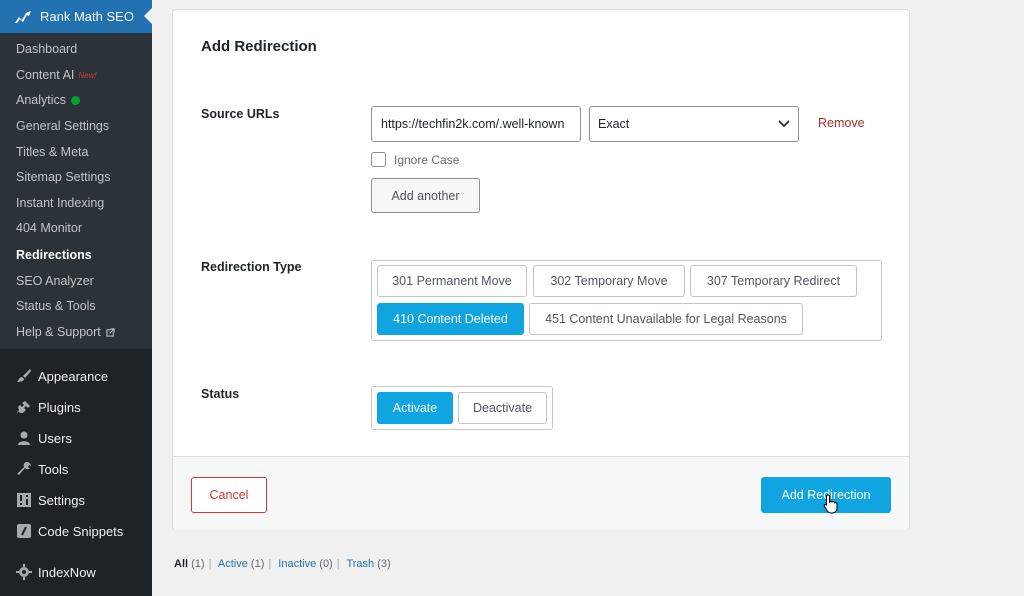  What do you see at coordinates (784, 124) in the screenshot?
I see `chevron-down-icon` at bounding box center [784, 124].